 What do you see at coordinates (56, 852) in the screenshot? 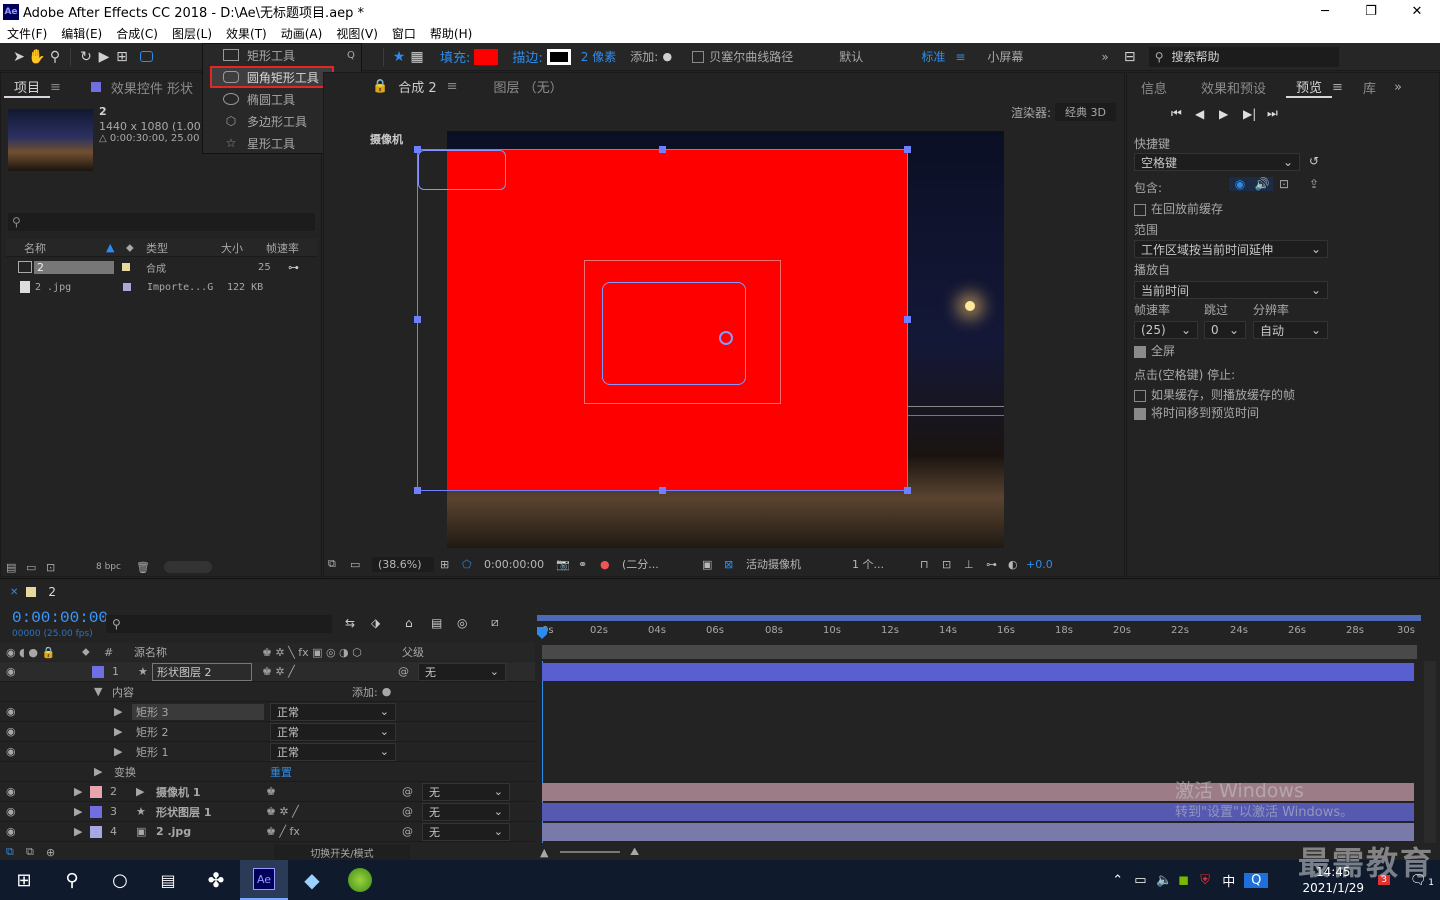
I see `expand-in-out-icon: ⊕` at bounding box center [56, 852].